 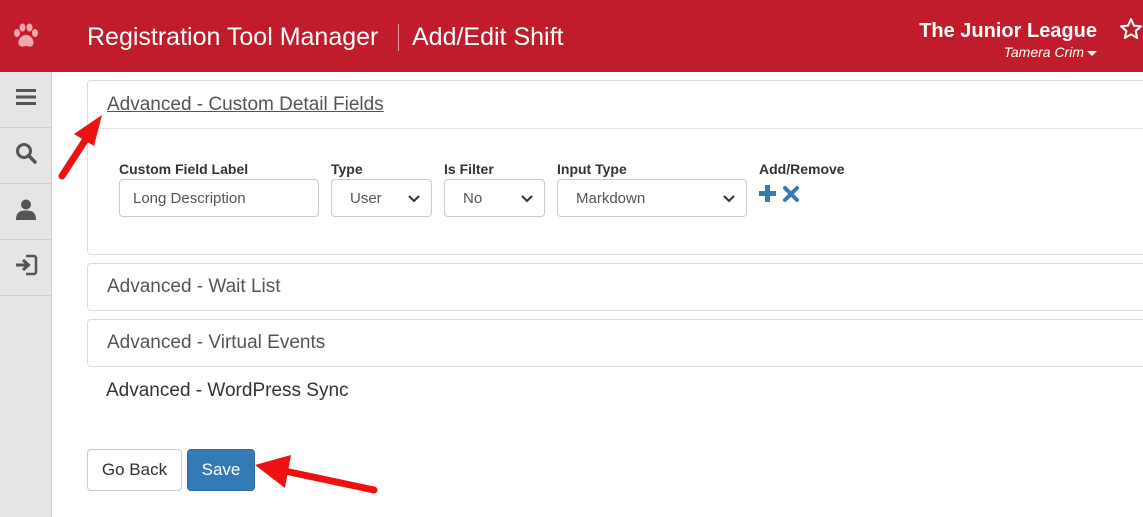 What do you see at coordinates (245, 105) in the screenshot?
I see `custom-fields-title: Advanced - Custom Detail Fields` at bounding box center [245, 105].